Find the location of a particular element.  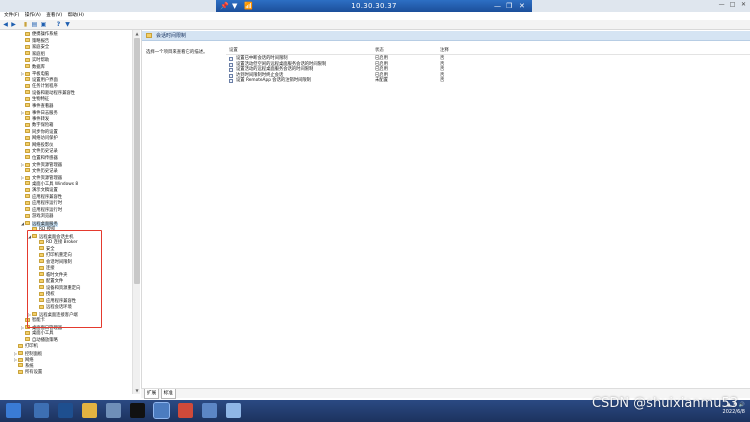

properties-icon: ▣ is located at coordinates (43, 24).